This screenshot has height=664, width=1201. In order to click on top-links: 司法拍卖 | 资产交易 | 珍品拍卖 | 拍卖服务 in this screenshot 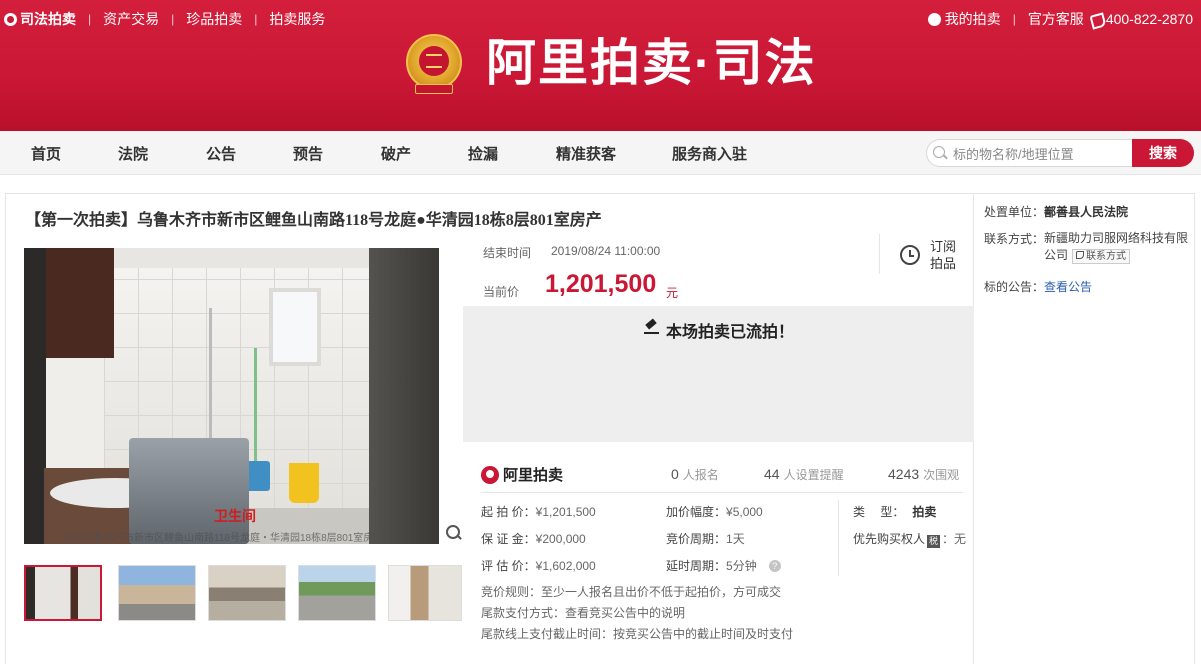, I will do `click(164, 19)`.